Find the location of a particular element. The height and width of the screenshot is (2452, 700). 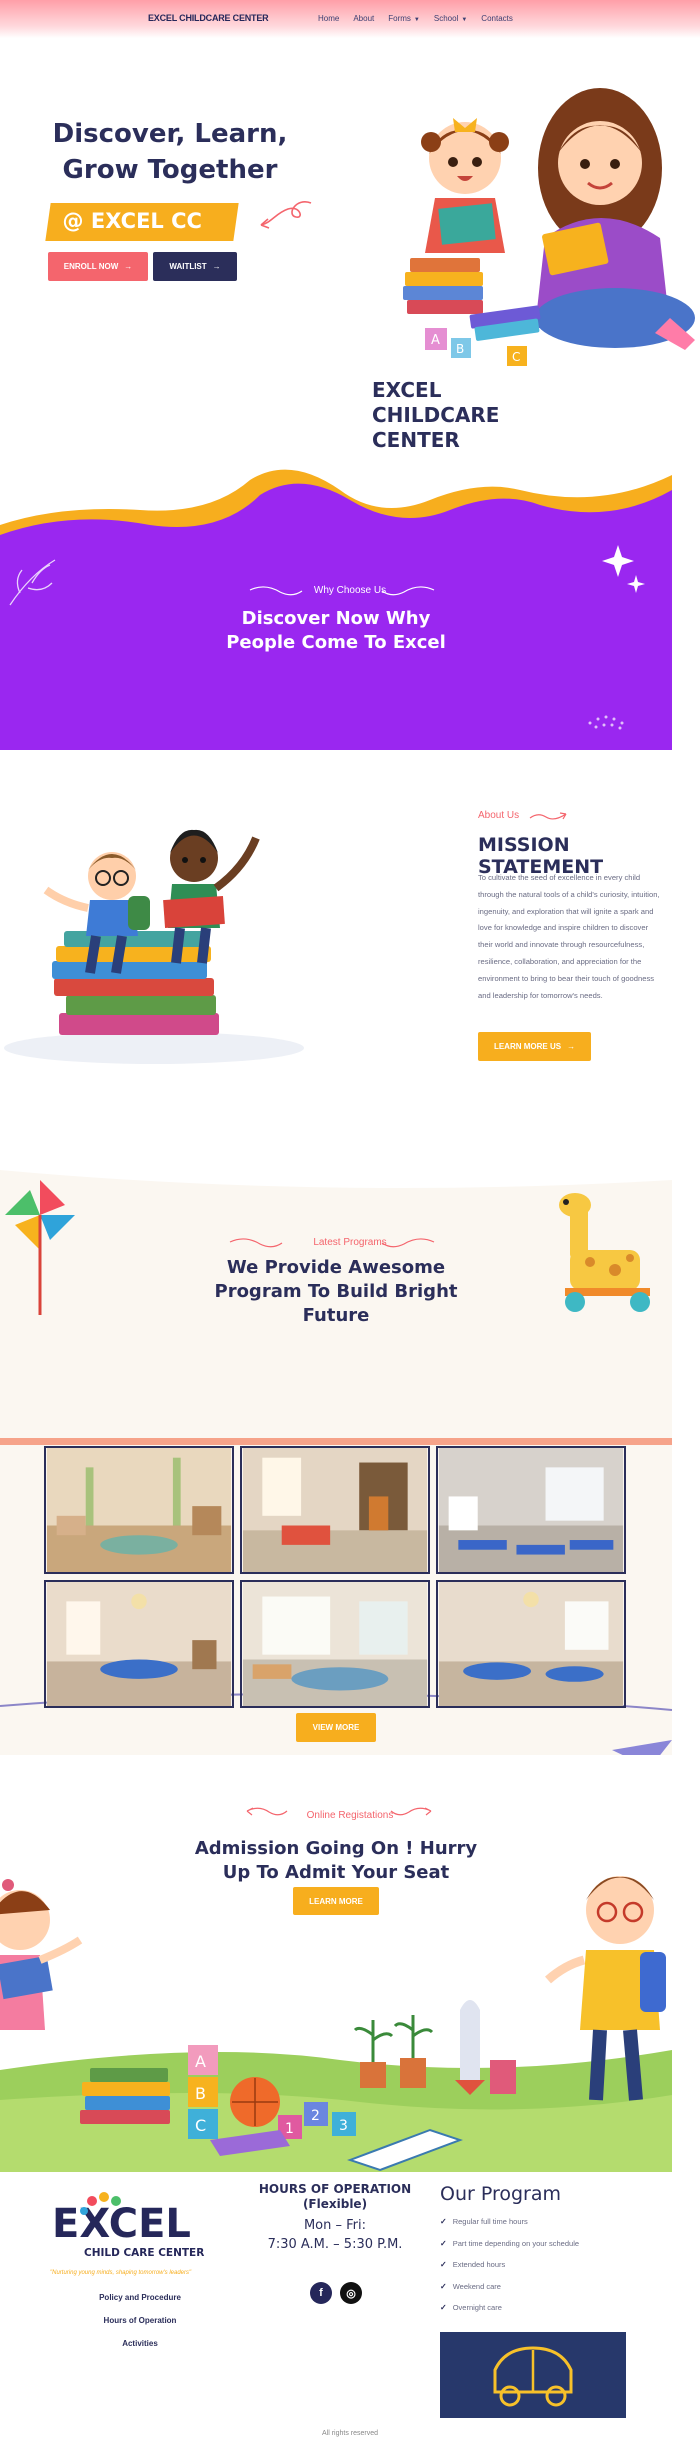

brand-title: EXCEL CHILDCARE CENTER is located at coordinates (208, 18).